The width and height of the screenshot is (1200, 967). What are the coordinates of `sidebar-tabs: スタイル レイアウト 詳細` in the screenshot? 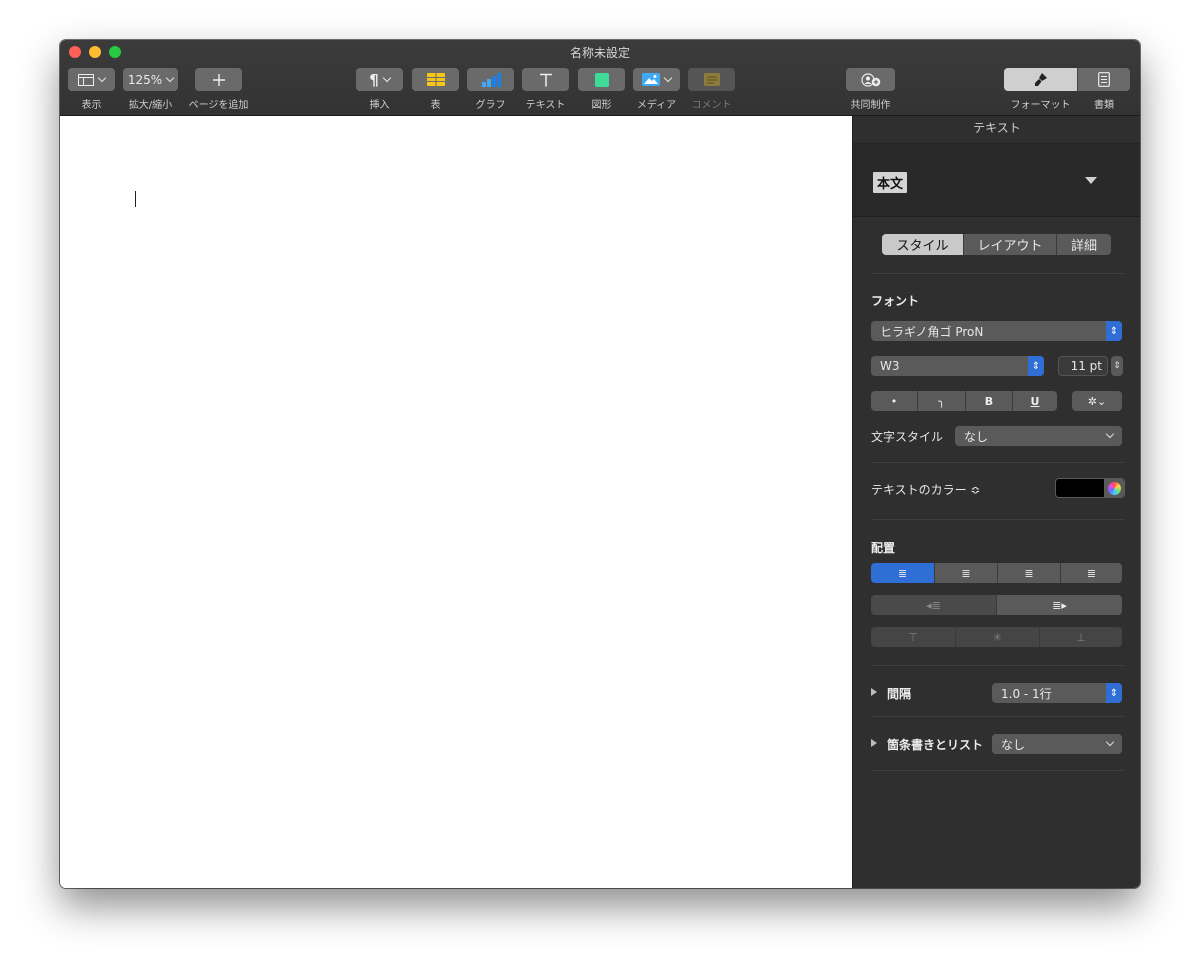 It's located at (996, 244).